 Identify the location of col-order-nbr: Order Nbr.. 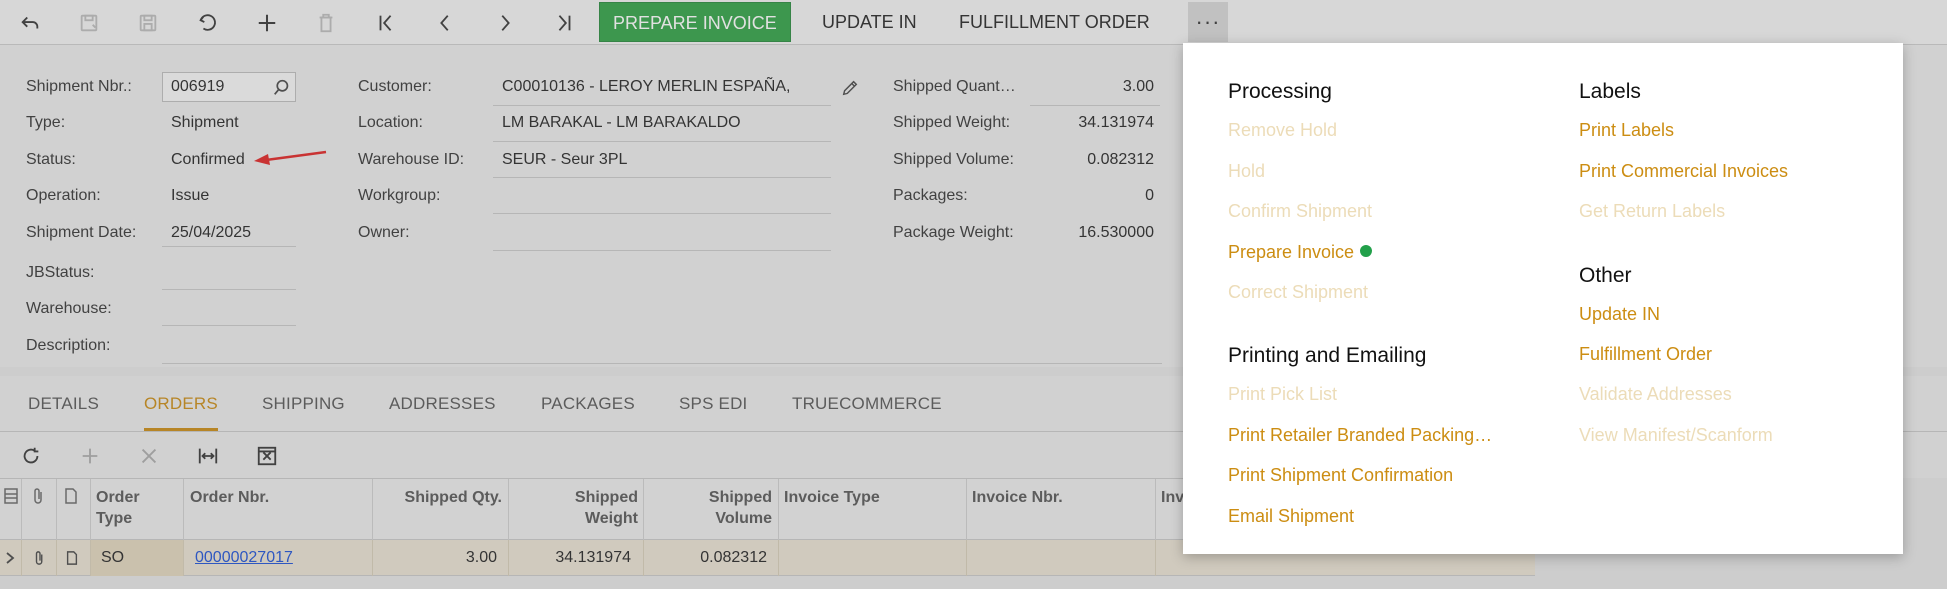
(229, 497).